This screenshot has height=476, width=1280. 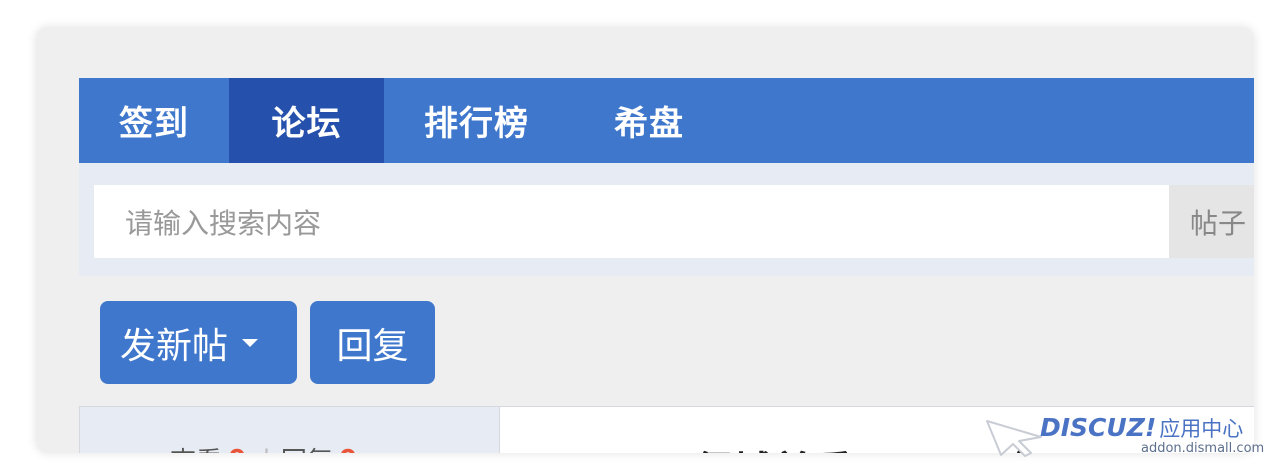 What do you see at coordinates (814, 446) in the screenshot?
I see `thread-title: i... 环保城首重 $3.10 每` at bounding box center [814, 446].